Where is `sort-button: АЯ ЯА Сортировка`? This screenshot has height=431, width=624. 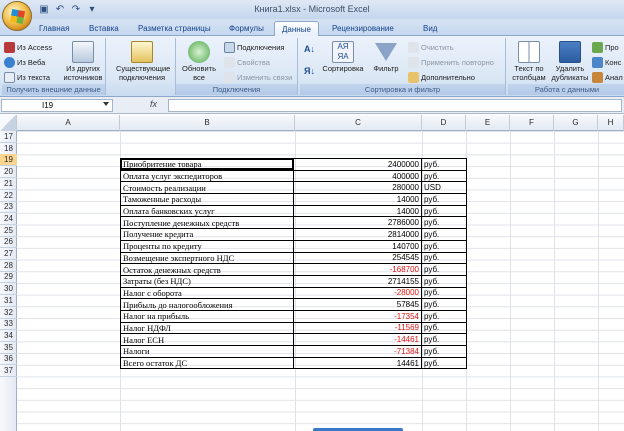
sort-button: АЯ ЯА Сортировка is located at coordinates (343, 61).